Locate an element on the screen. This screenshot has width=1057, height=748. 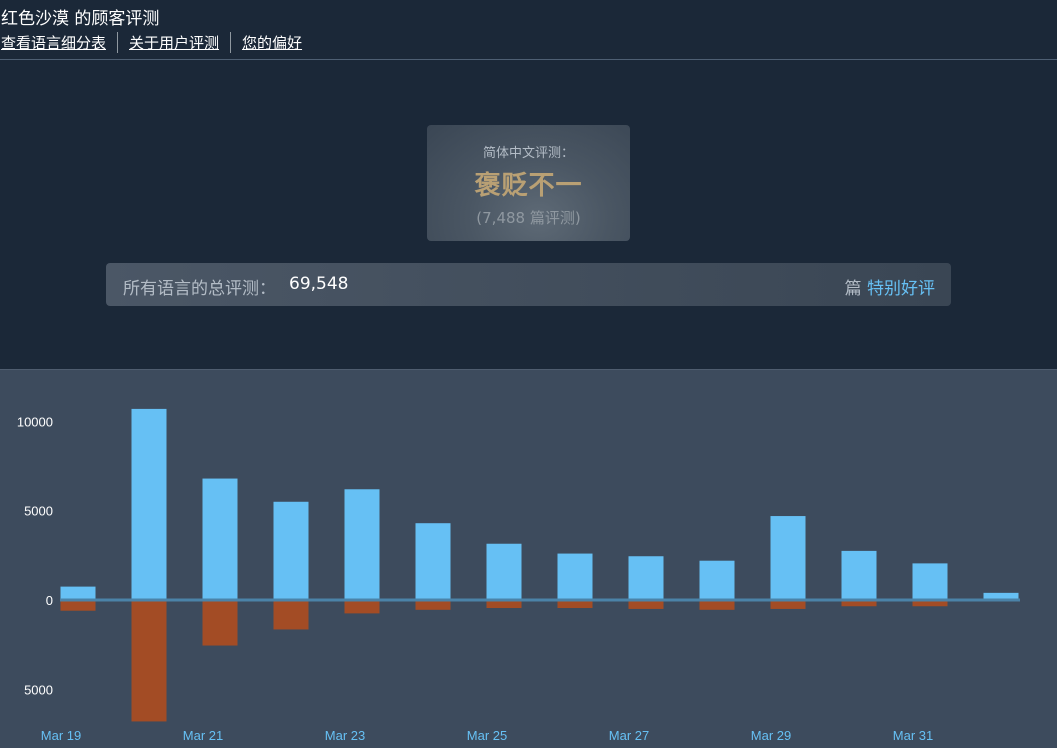
preferences-link: 您的偏好 is located at coordinates (272, 42).